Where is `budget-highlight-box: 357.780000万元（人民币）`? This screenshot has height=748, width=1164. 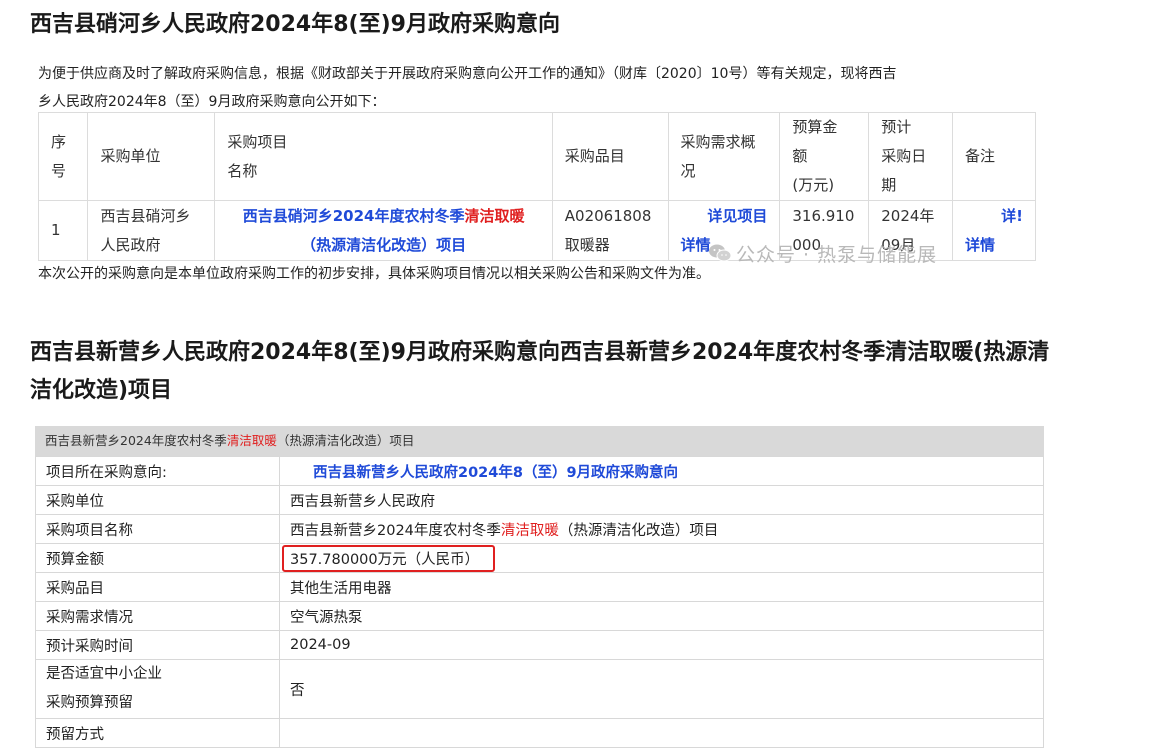 budget-highlight-box: 357.780000万元（人民币） is located at coordinates (389, 558).